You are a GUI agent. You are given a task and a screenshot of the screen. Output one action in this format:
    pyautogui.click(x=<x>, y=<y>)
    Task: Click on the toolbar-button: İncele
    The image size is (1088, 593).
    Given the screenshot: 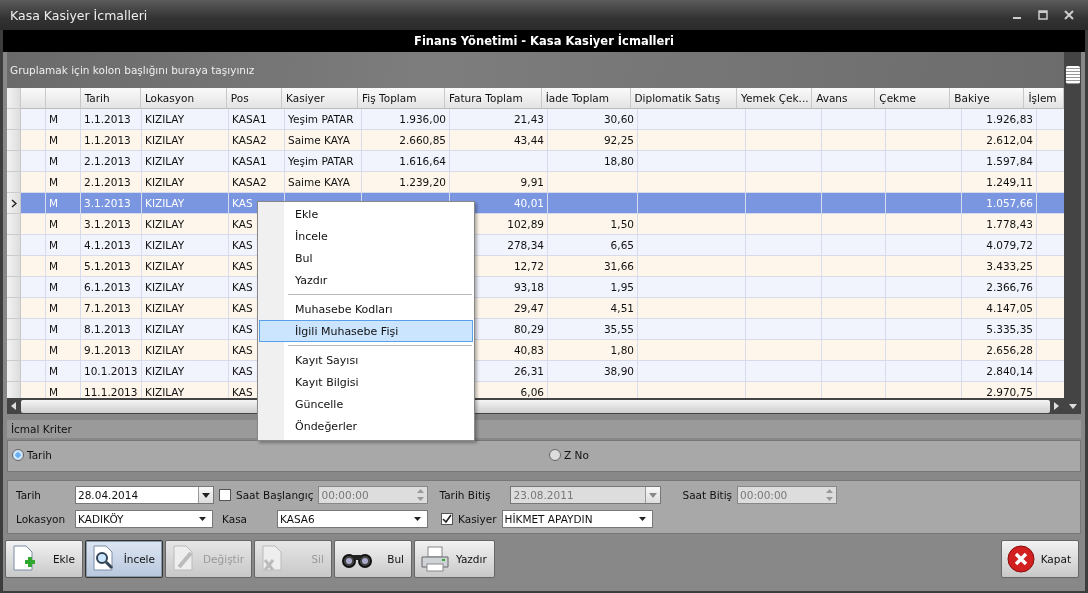 What is the action you would take?
    pyautogui.click(x=124, y=559)
    